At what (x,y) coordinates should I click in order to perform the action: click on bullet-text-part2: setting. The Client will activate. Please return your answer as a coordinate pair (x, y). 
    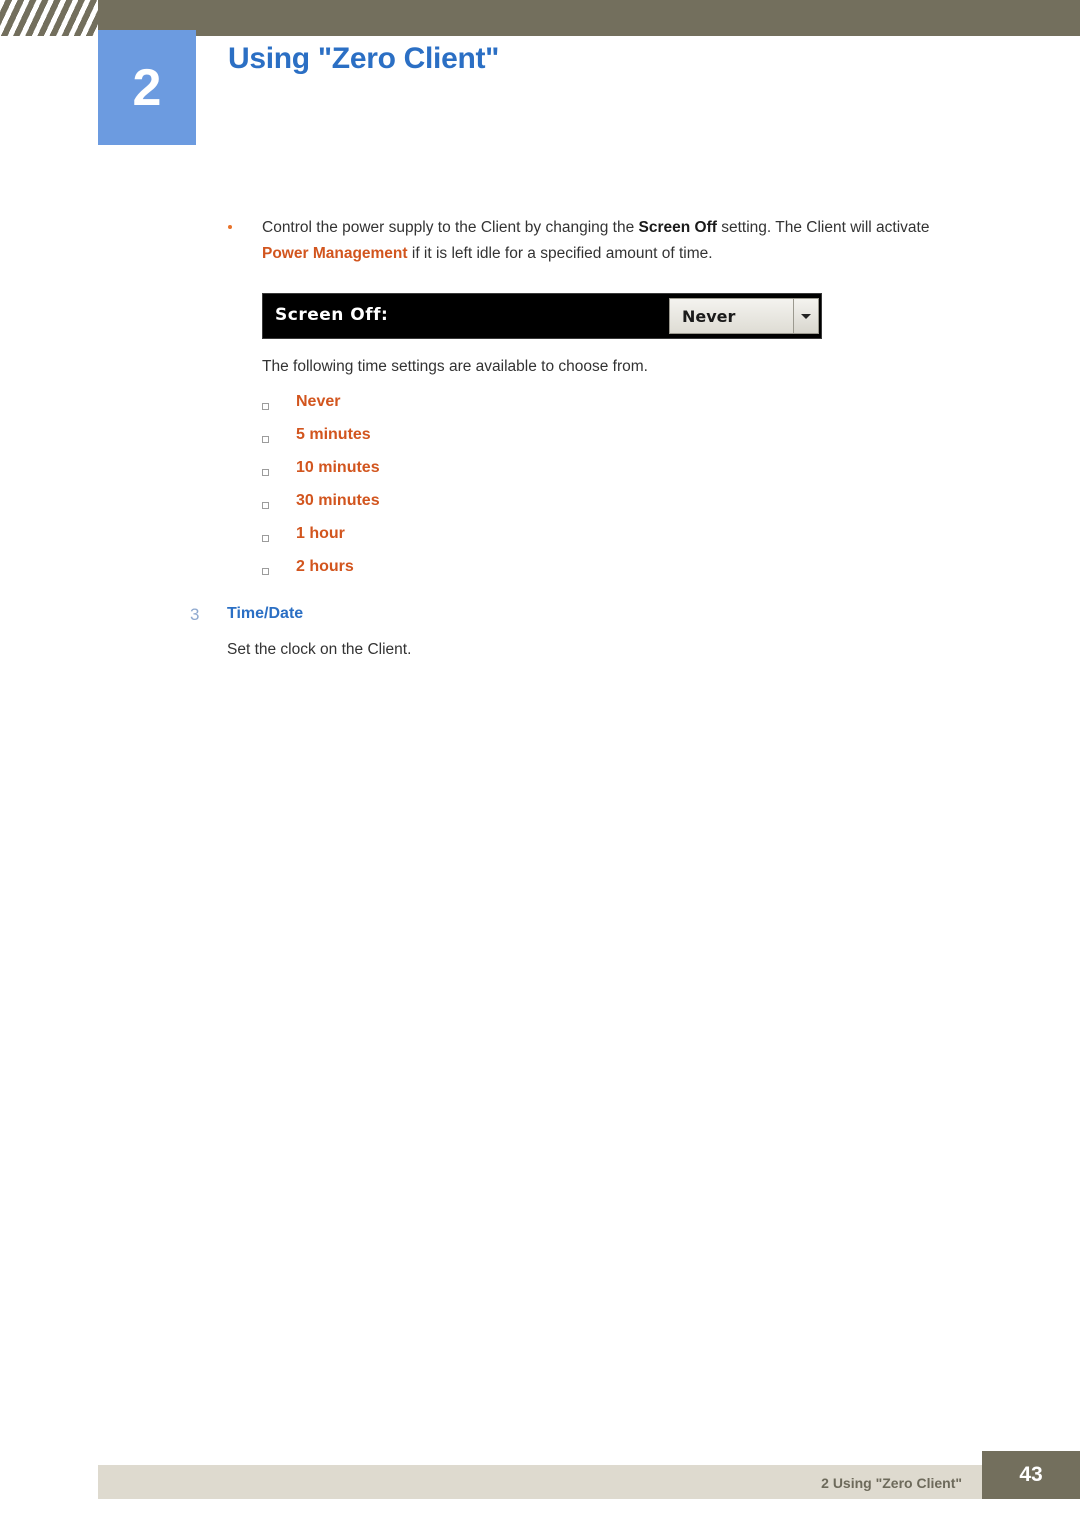
    Looking at the image, I should click on (823, 227).